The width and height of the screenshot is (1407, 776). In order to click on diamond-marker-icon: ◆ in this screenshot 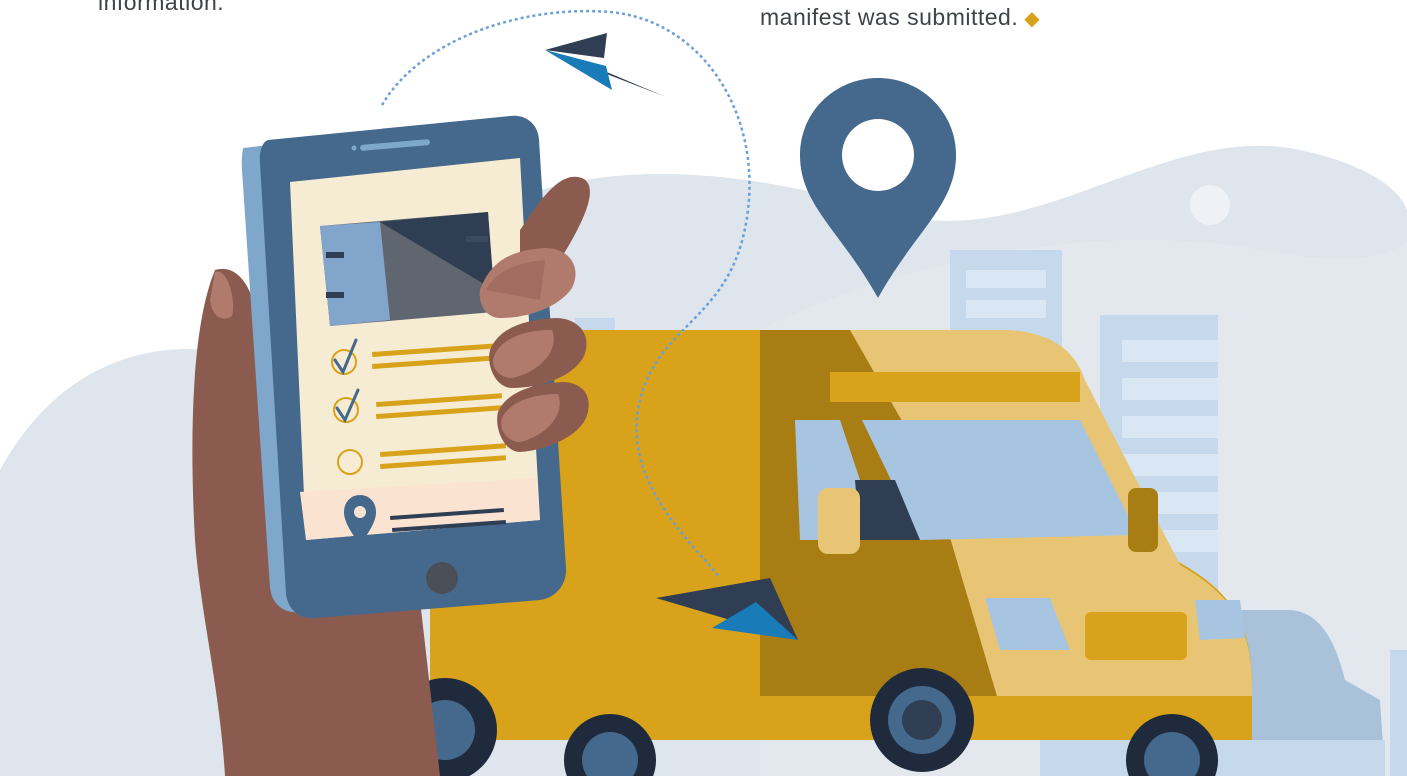, I will do `click(1032, 19)`.